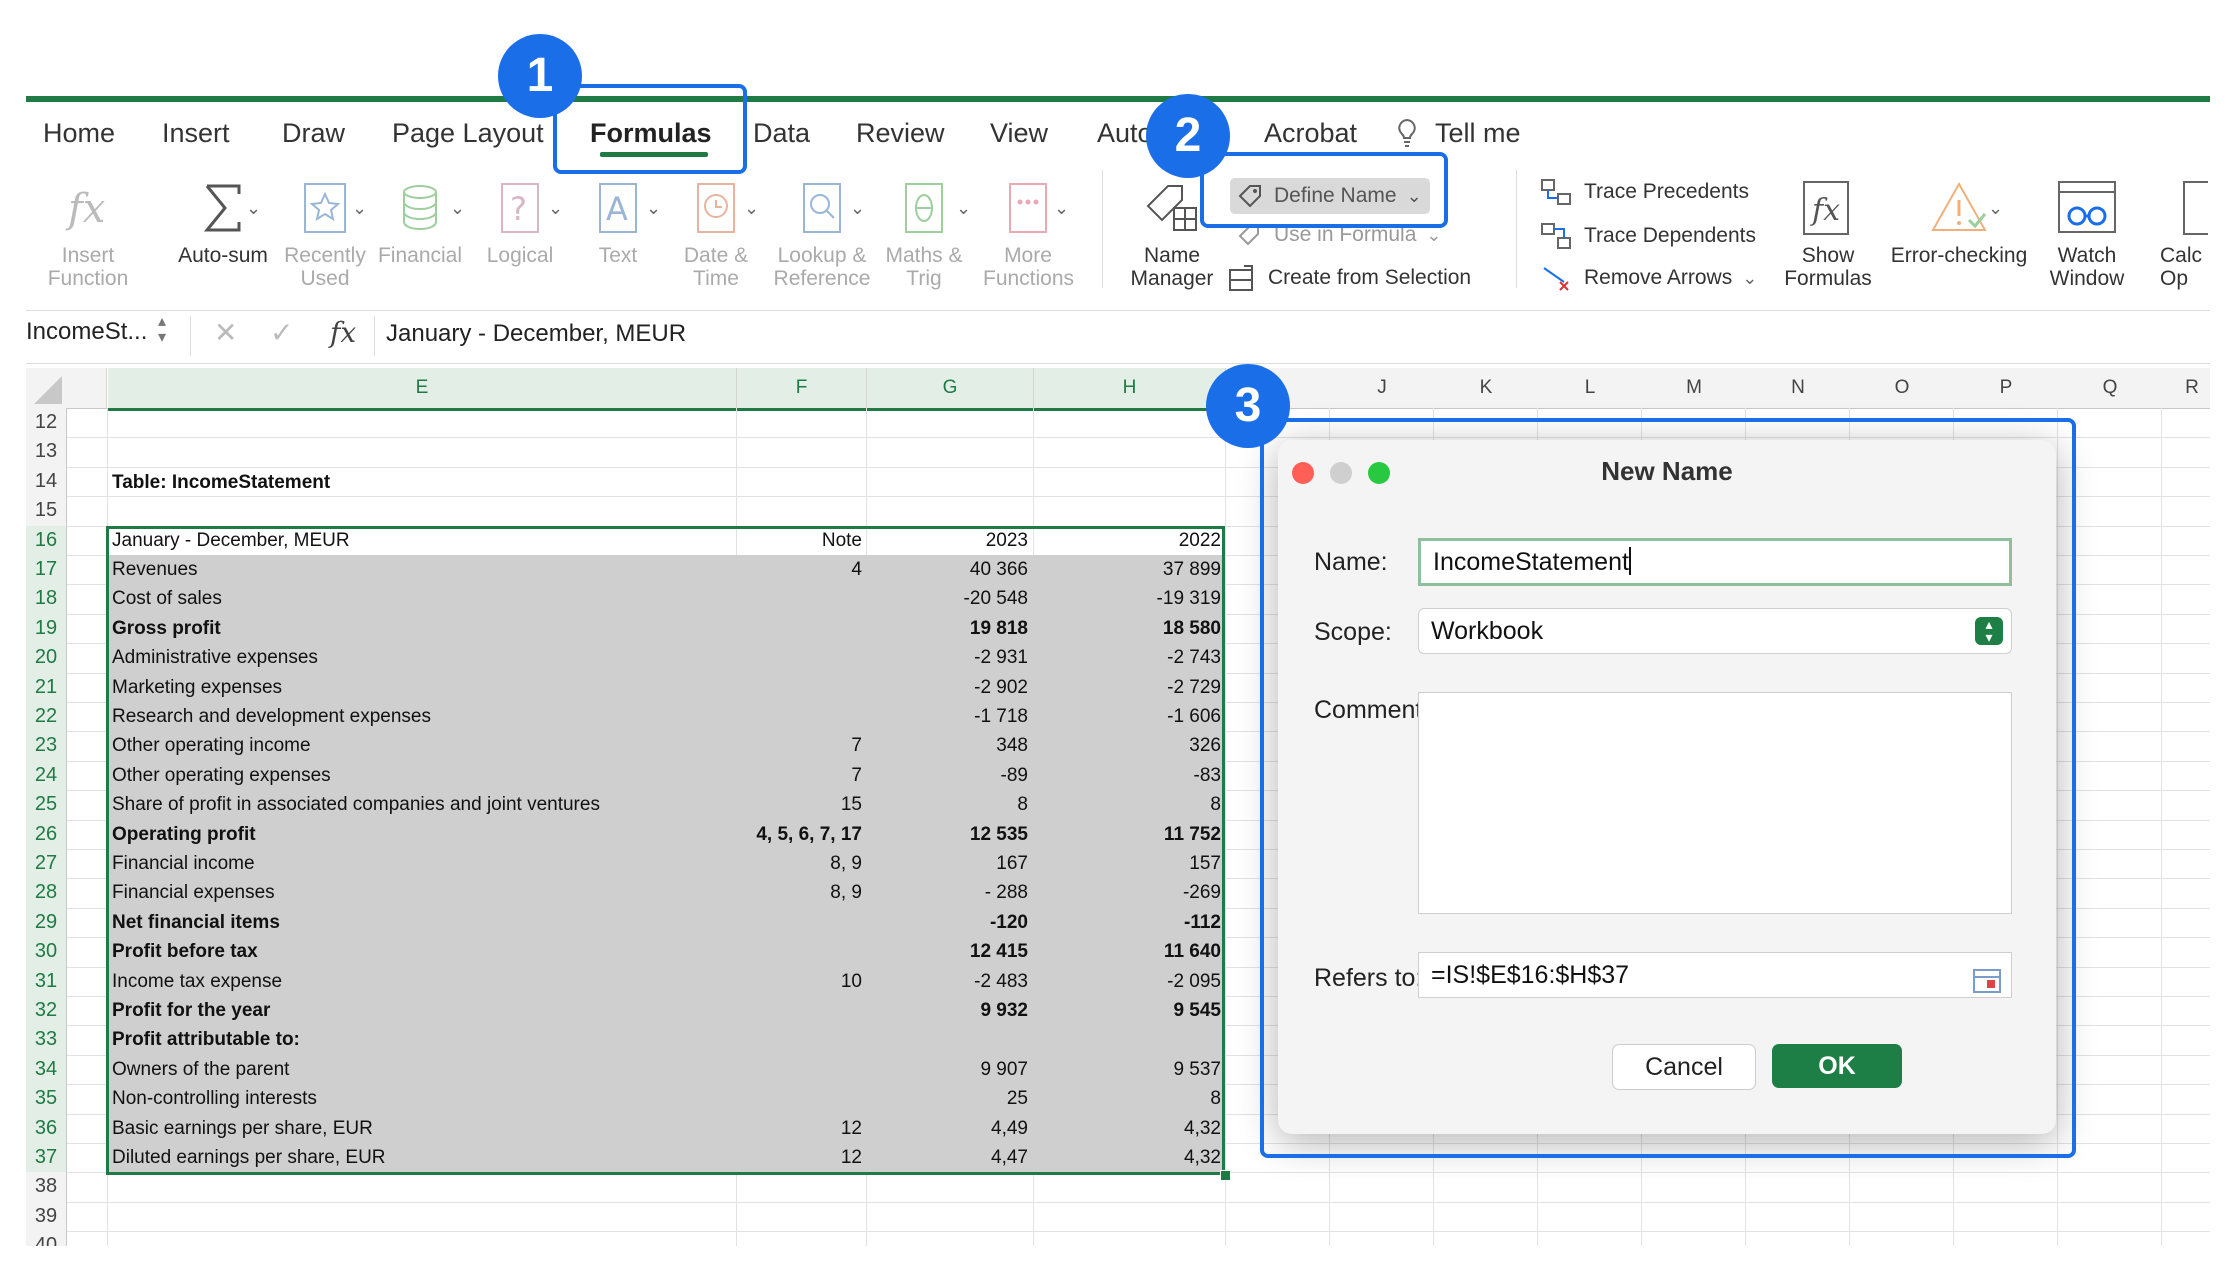 This screenshot has width=2234, height=1278. What do you see at coordinates (223, 222) in the screenshot?
I see `autosum-button: Auto-sum` at bounding box center [223, 222].